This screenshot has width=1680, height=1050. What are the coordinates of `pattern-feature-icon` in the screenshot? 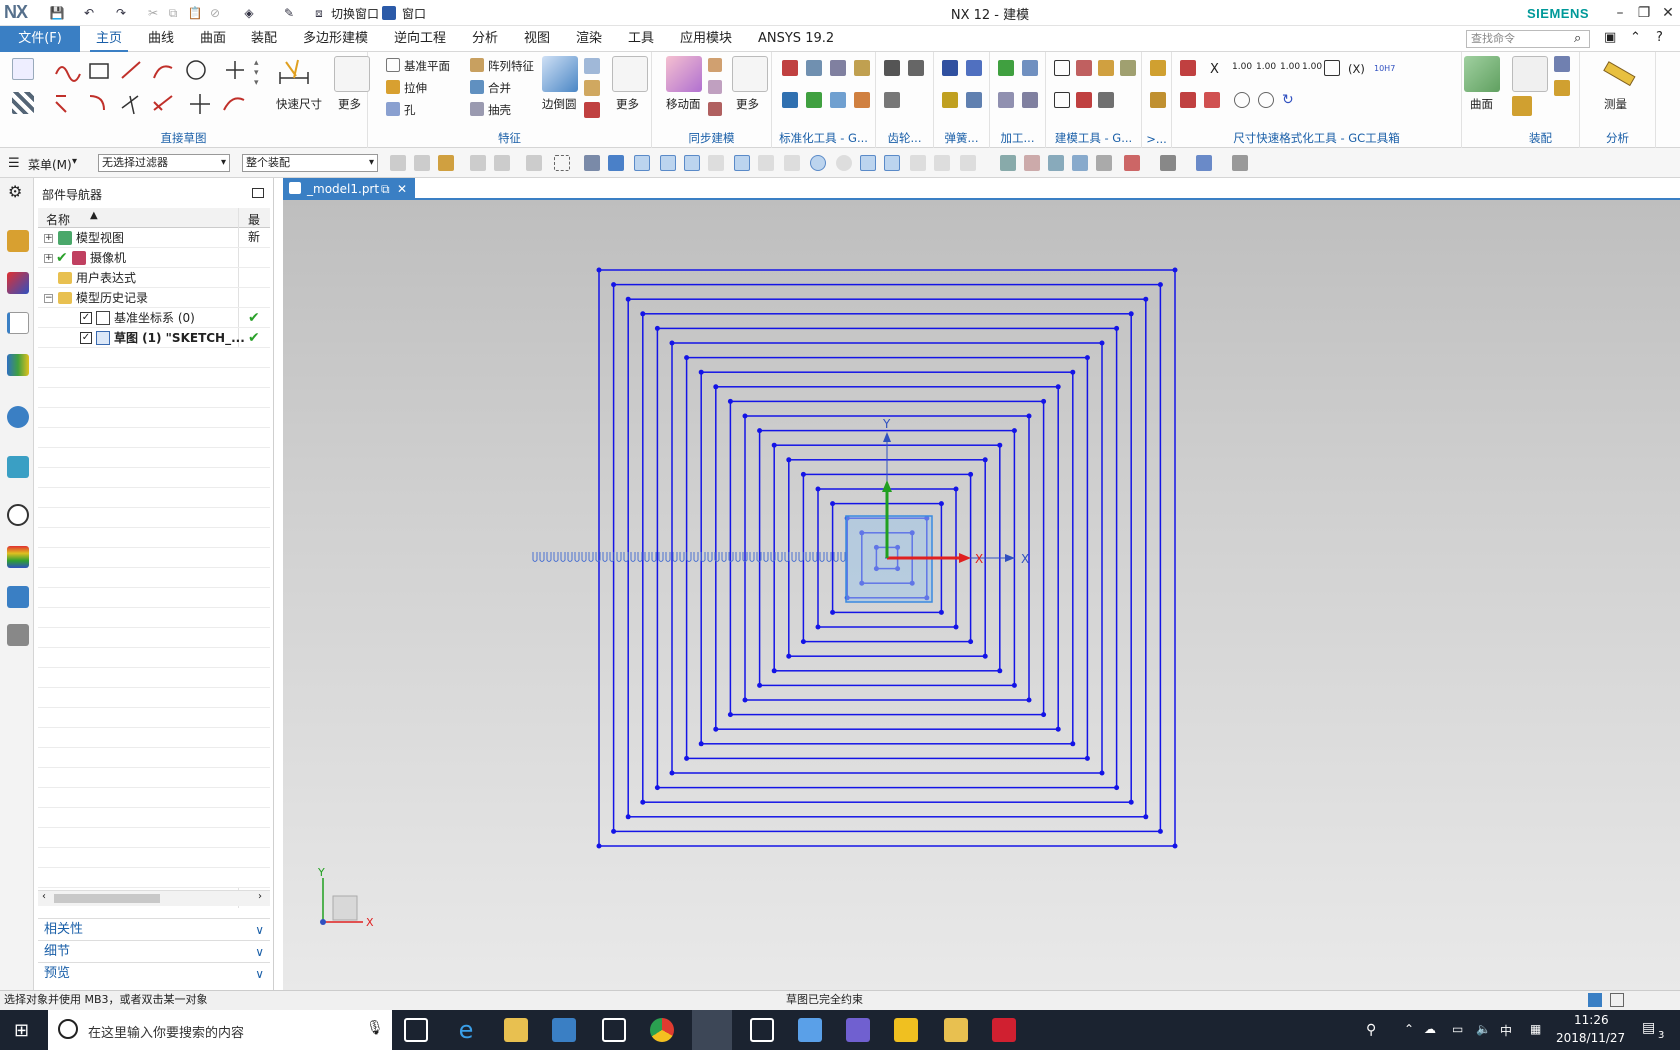 It's located at (477, 65).